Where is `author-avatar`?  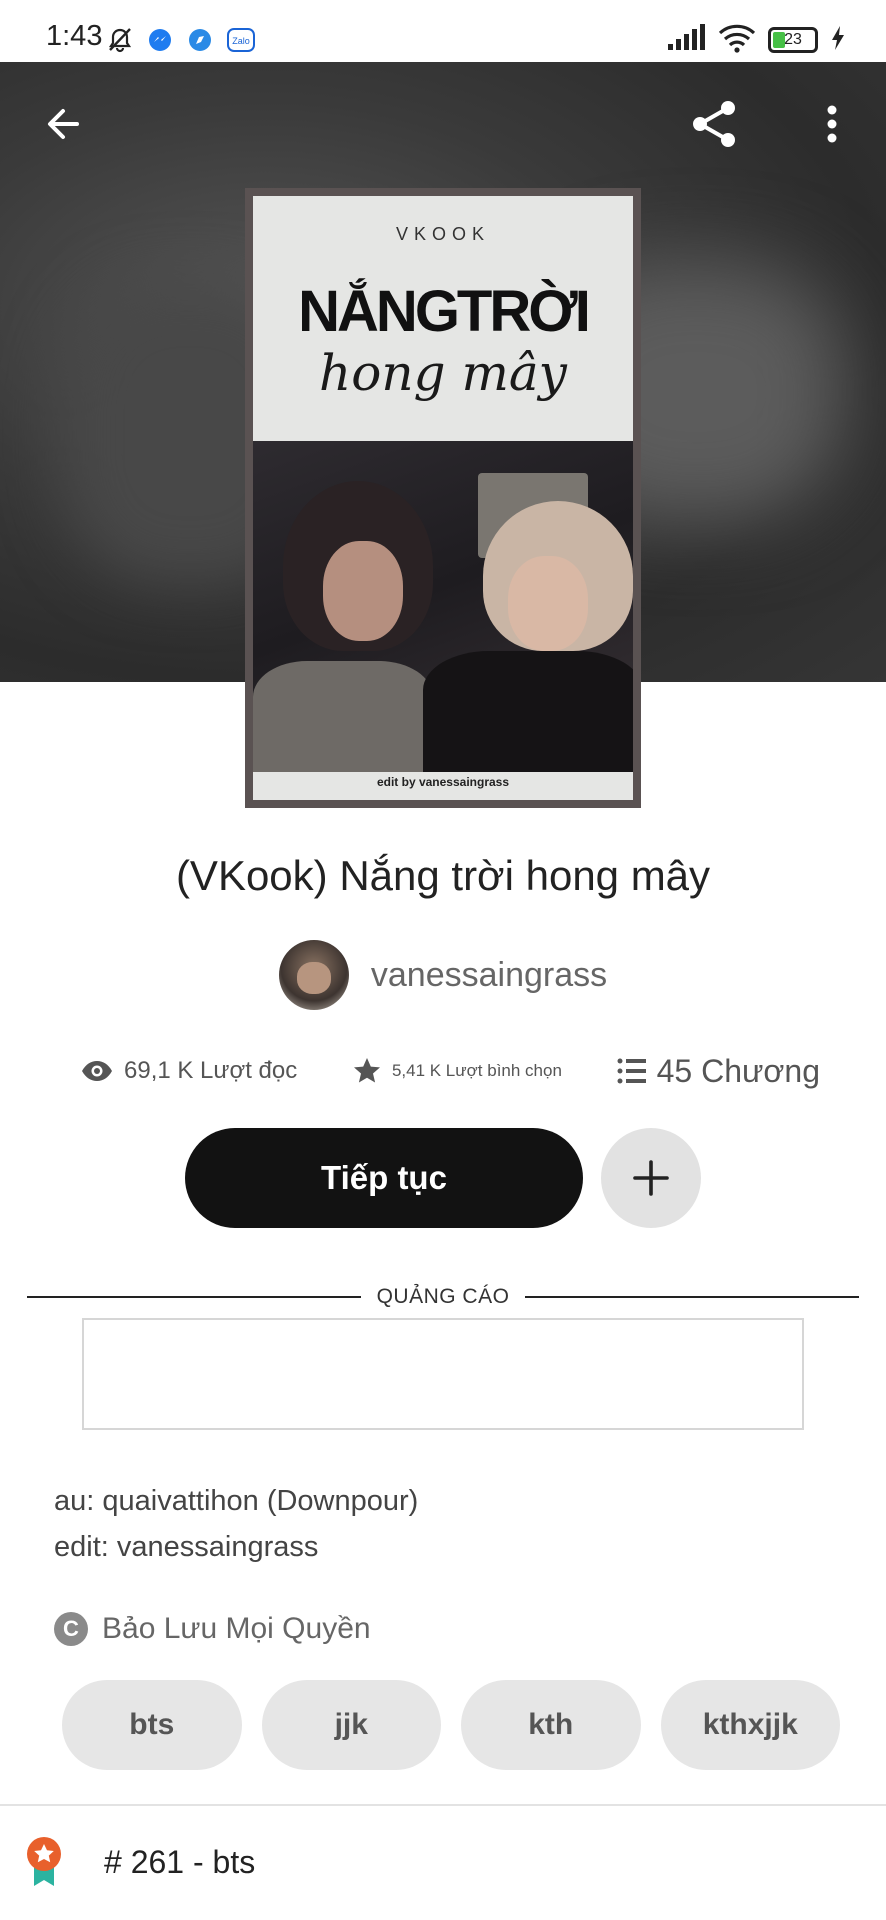 author-avatar is located at coordinates (313, 975).